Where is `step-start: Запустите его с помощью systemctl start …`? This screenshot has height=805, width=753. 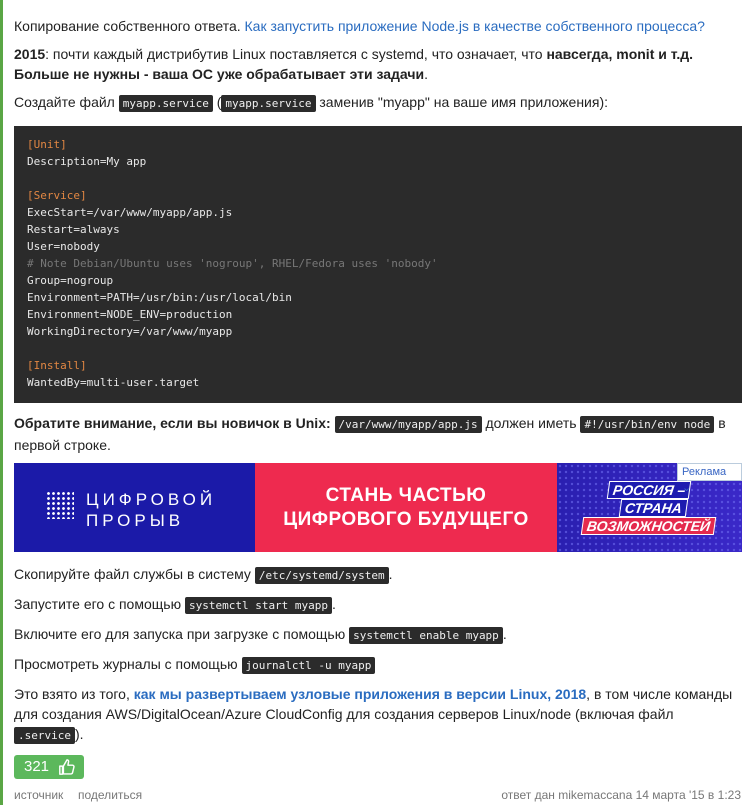 step-start: Запустите его с помощью systemctl start … is located at coordinates (378, 609).